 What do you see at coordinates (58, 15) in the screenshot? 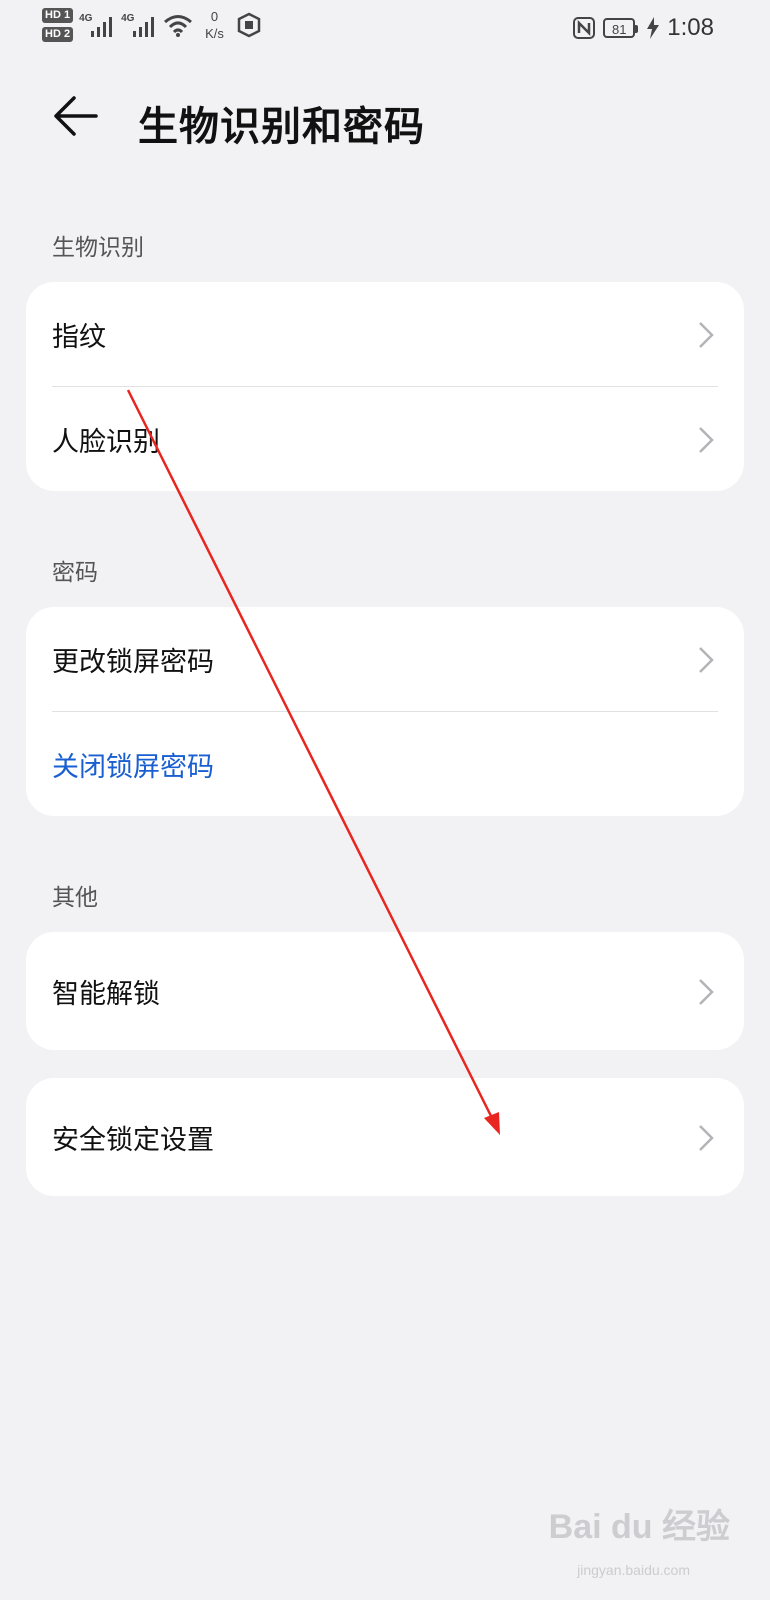
I see `sim1-badge: HD 1` at bounding box center [58, 15].